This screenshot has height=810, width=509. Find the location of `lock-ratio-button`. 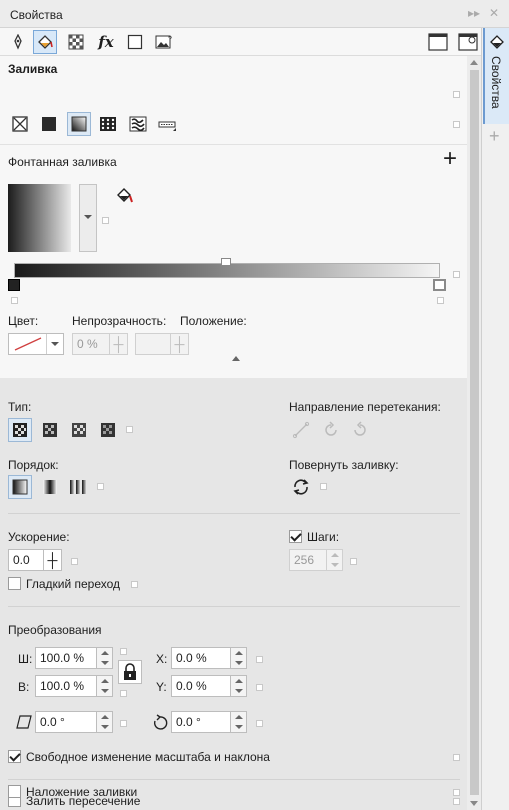

lock-ratio-button is located at coordinates (130, 672).